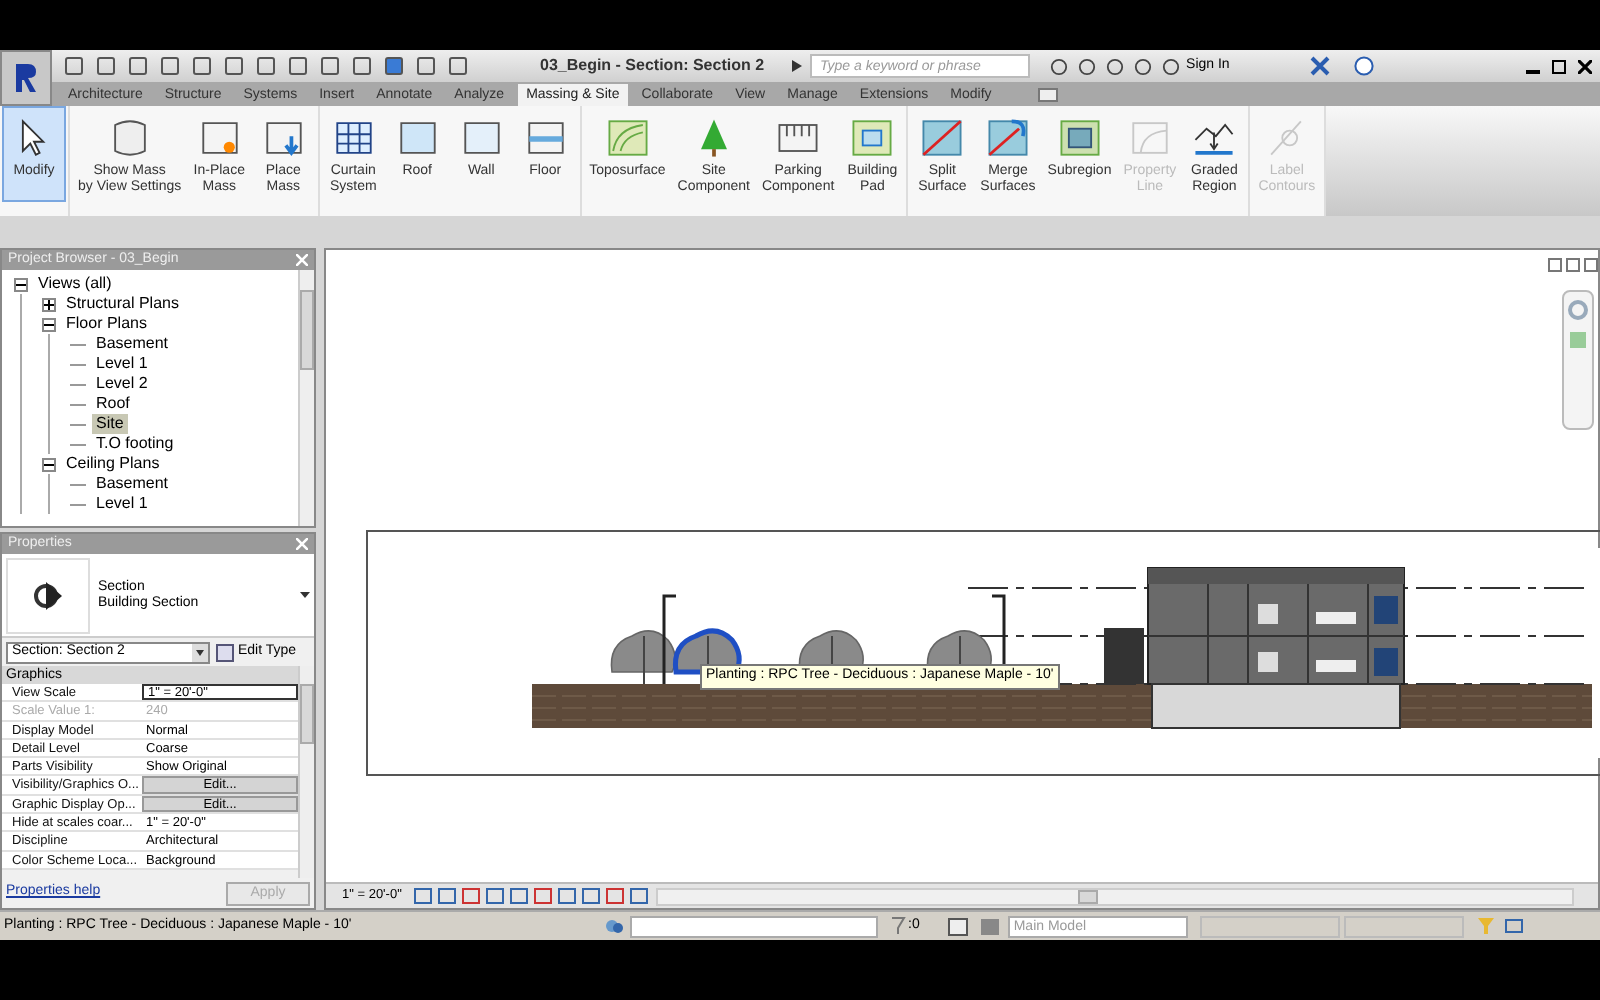  What do you see at coordinates (1319, 66) in the screenshot?
I see `exchange-icon` at bounding box center [1319, 66].